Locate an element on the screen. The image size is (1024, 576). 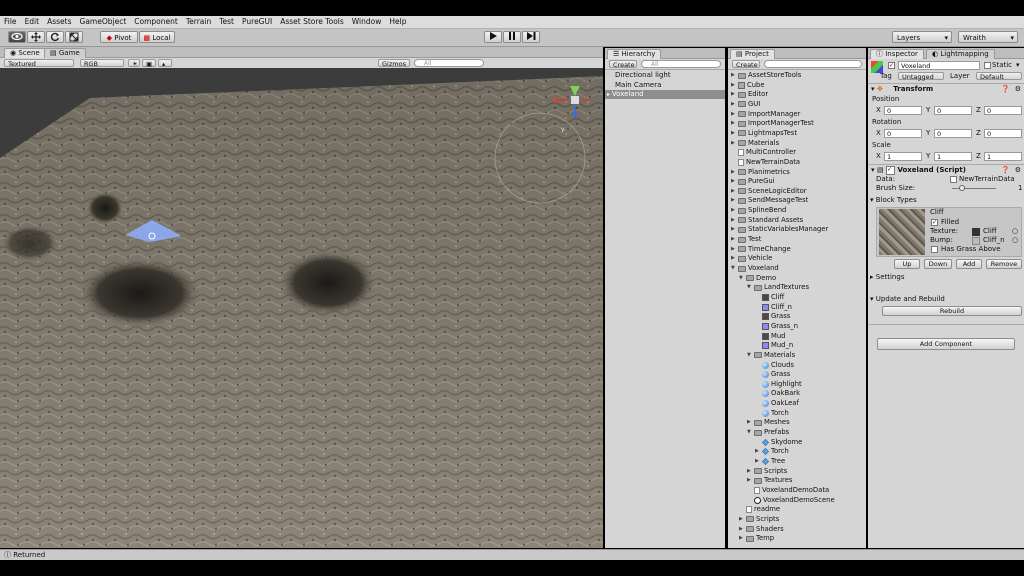
status-message: Returned is located at coordinates (29, 555).